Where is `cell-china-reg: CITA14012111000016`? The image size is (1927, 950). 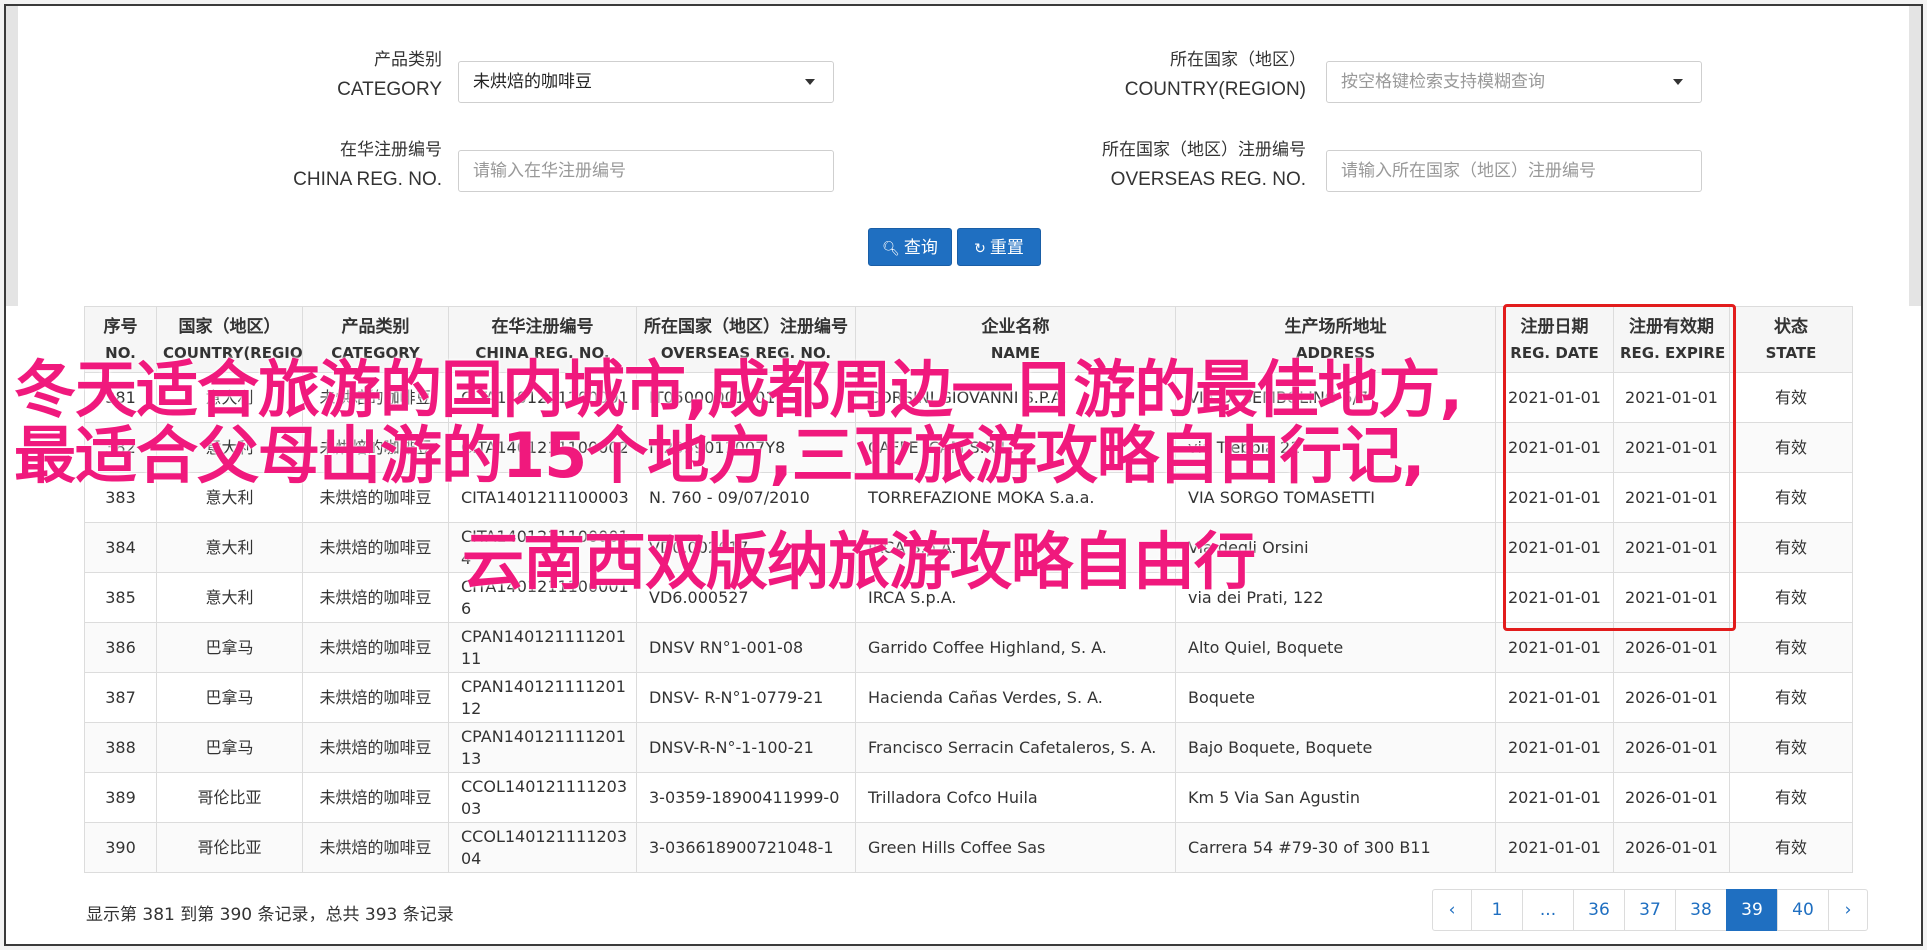 cell-china-reg: CITA14012111000016 is located at coordinates (542, 597).